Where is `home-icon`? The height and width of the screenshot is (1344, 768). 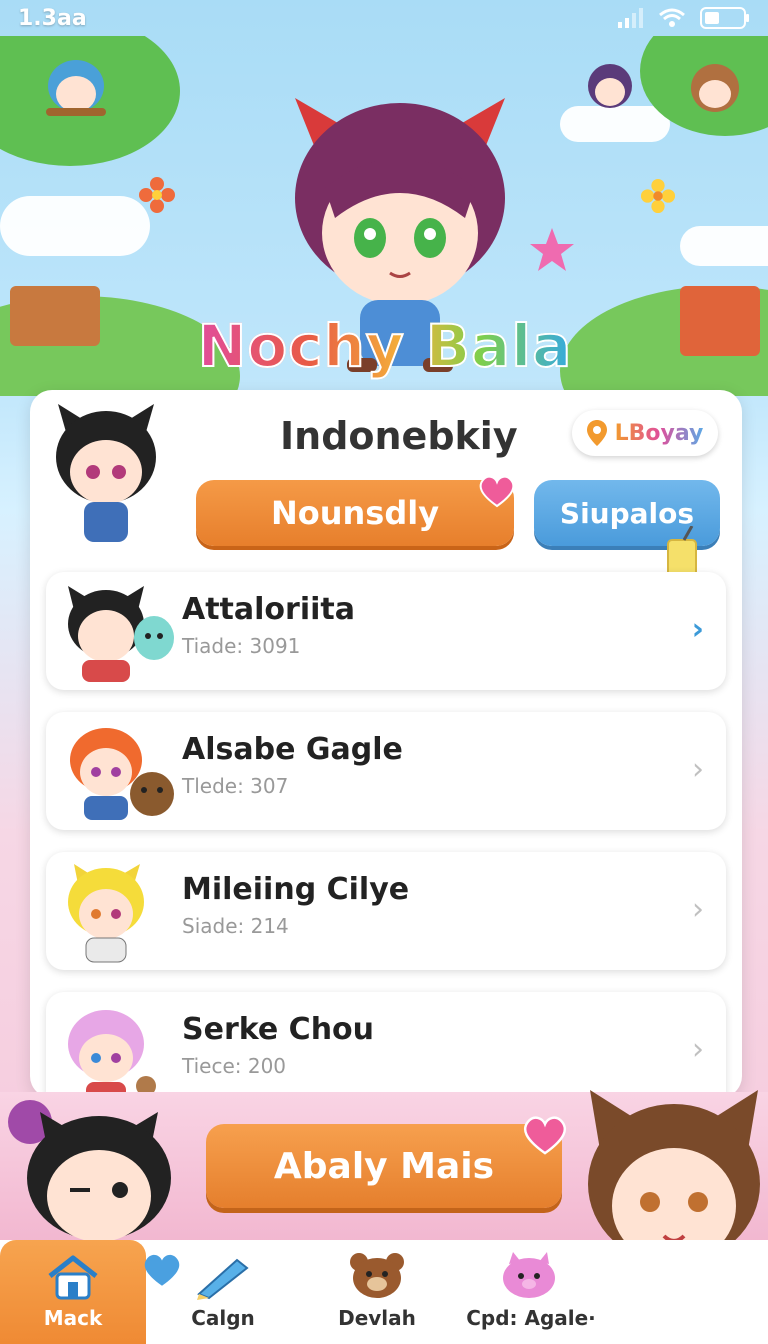
home-icon is located at coordinates (73, 1277).